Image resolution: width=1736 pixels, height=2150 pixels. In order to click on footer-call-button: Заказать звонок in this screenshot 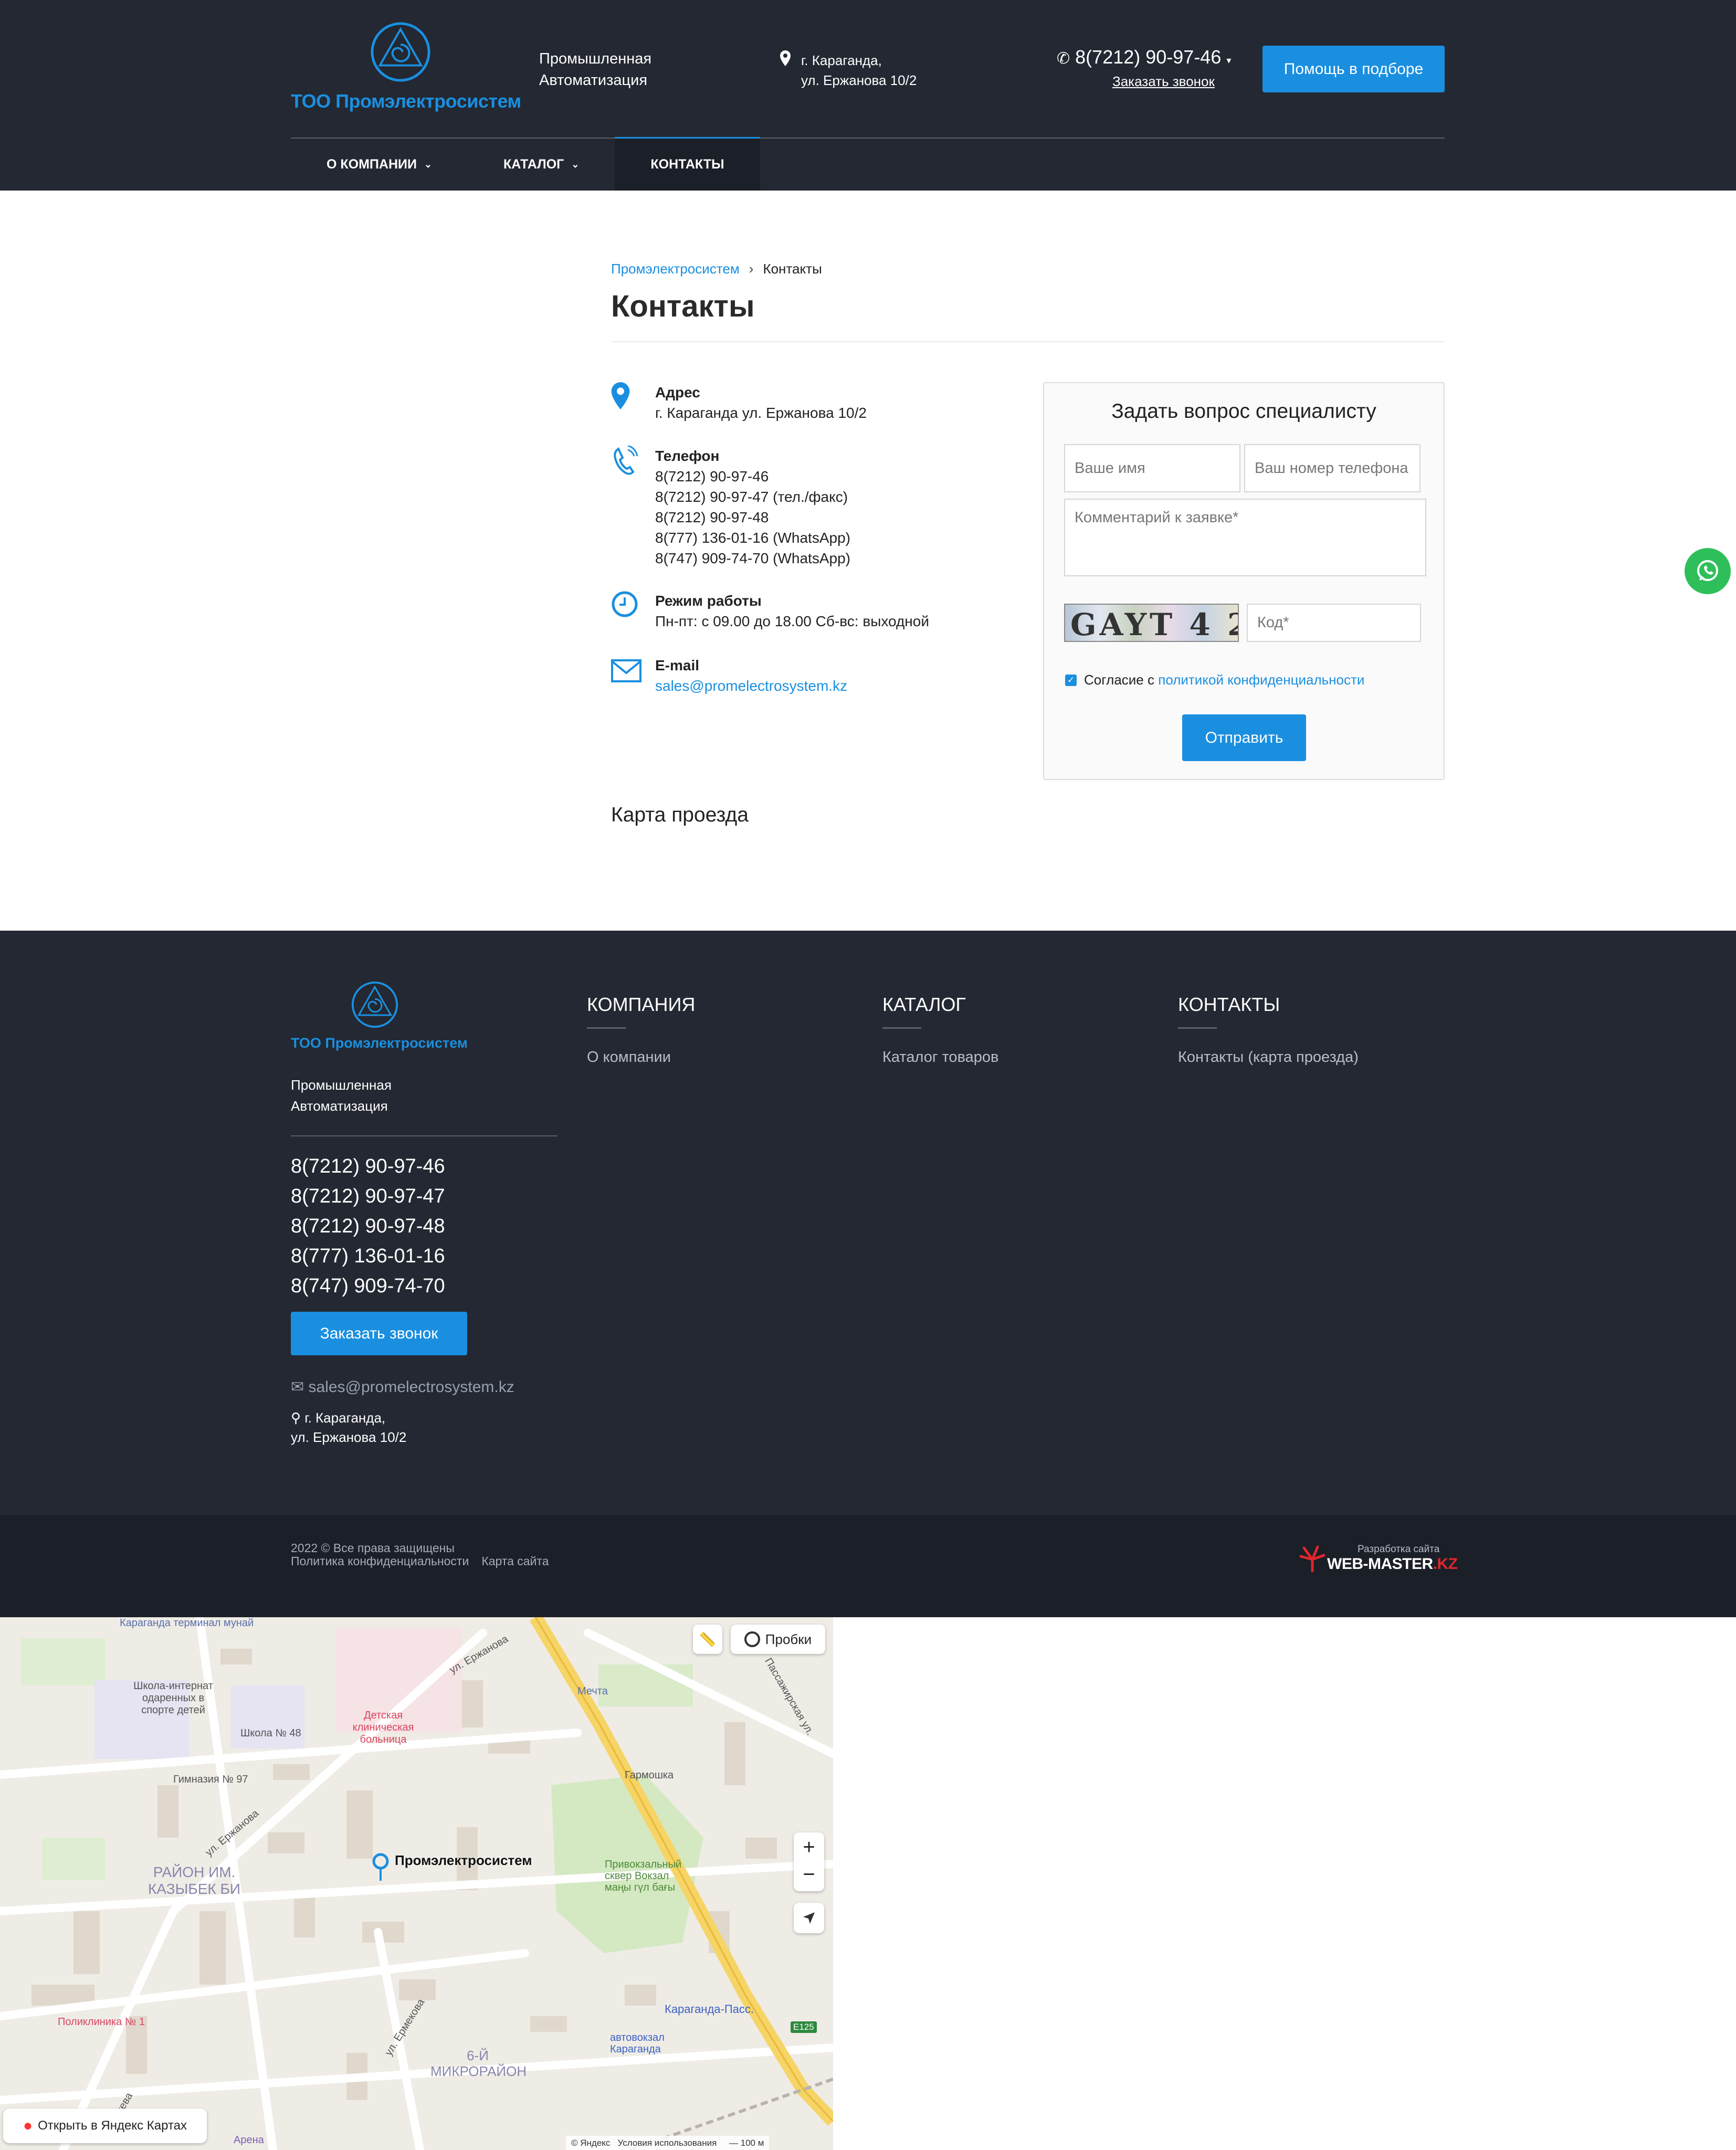, I will do `click(379, 1333)`.